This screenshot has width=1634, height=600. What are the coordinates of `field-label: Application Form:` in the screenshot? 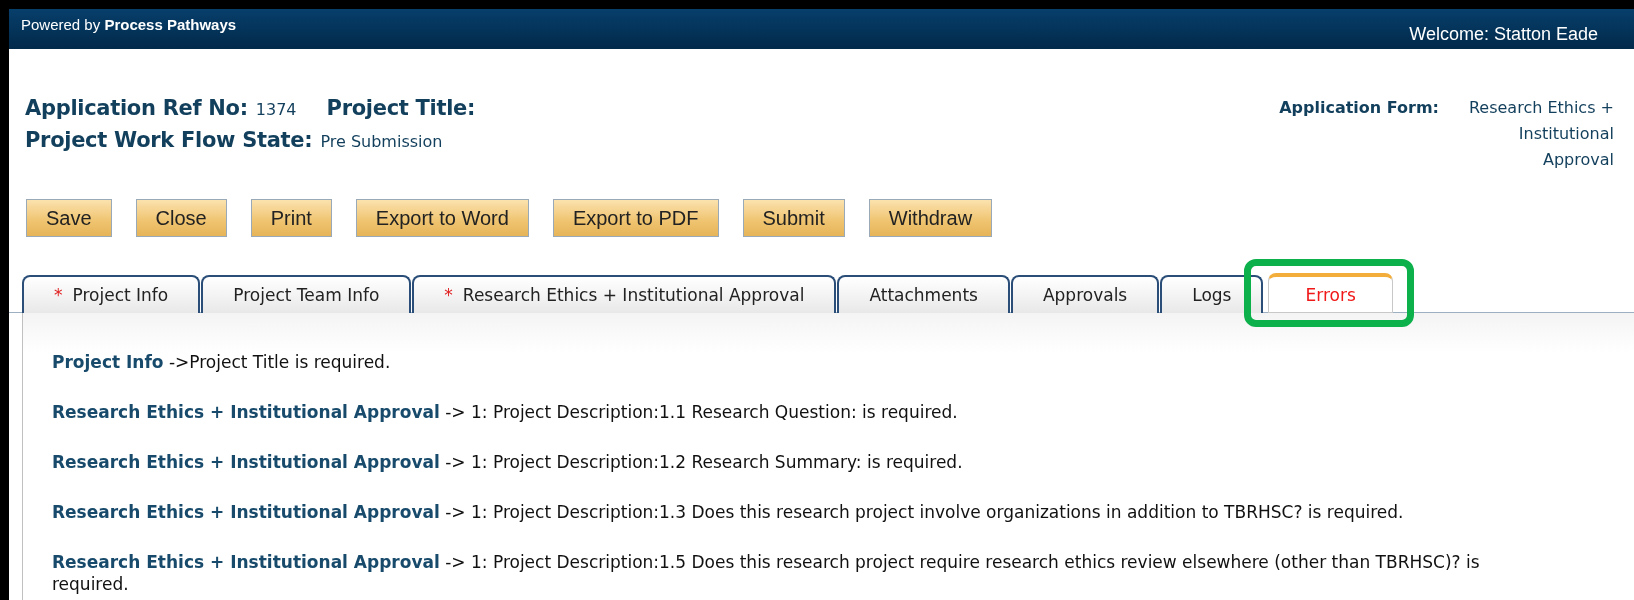 It's located at (1359, 108).